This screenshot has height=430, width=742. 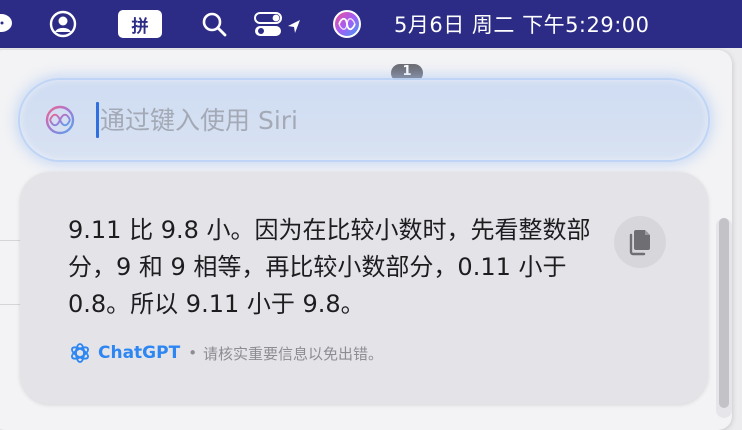 What do you see at coordinates (63, 24) in the screenshot?
I see `user-circle-icon` at bounding box center [63, 24].